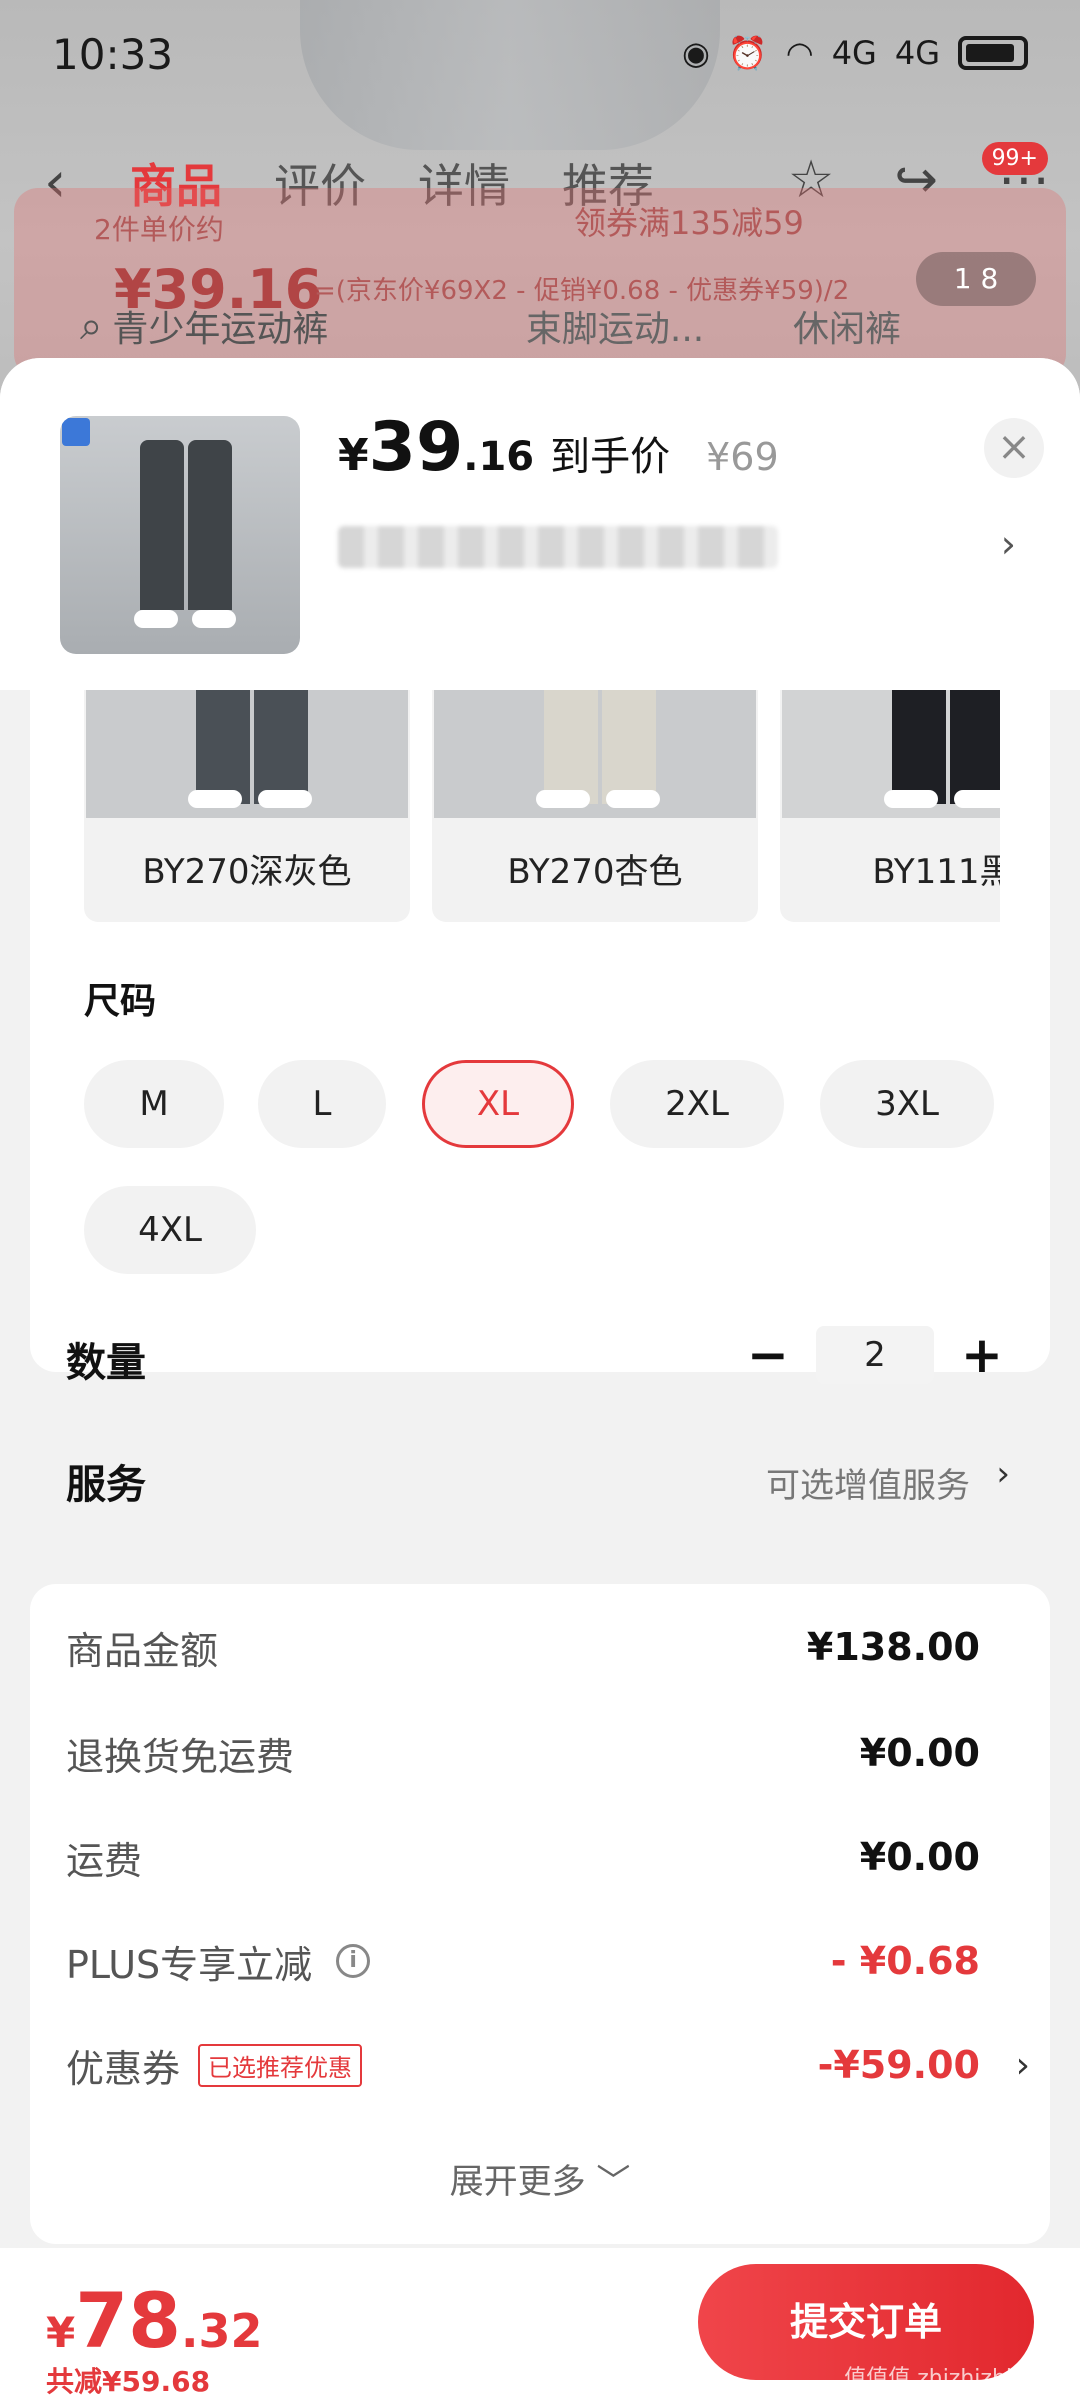 Image resolution: width=1080 pixels, height=2400 pixels. I want to click on fee-row-goods: 商品金额 ¥138.00, so click(541, 1647).